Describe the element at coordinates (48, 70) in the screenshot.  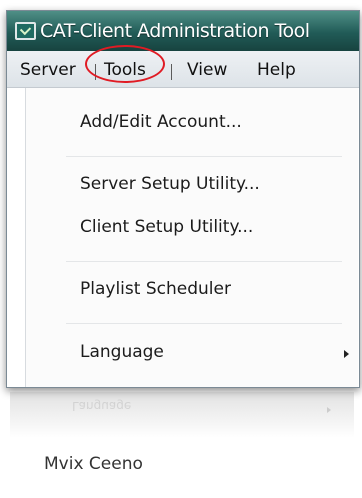
I see `menu-server: Server` at that location.